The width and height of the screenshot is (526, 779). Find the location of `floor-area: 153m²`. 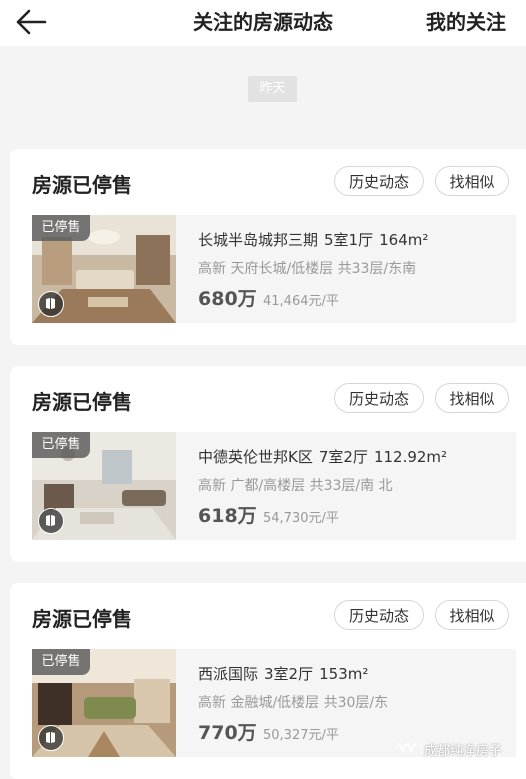

floor-area: 153m² is located at coordinates (344, 674).